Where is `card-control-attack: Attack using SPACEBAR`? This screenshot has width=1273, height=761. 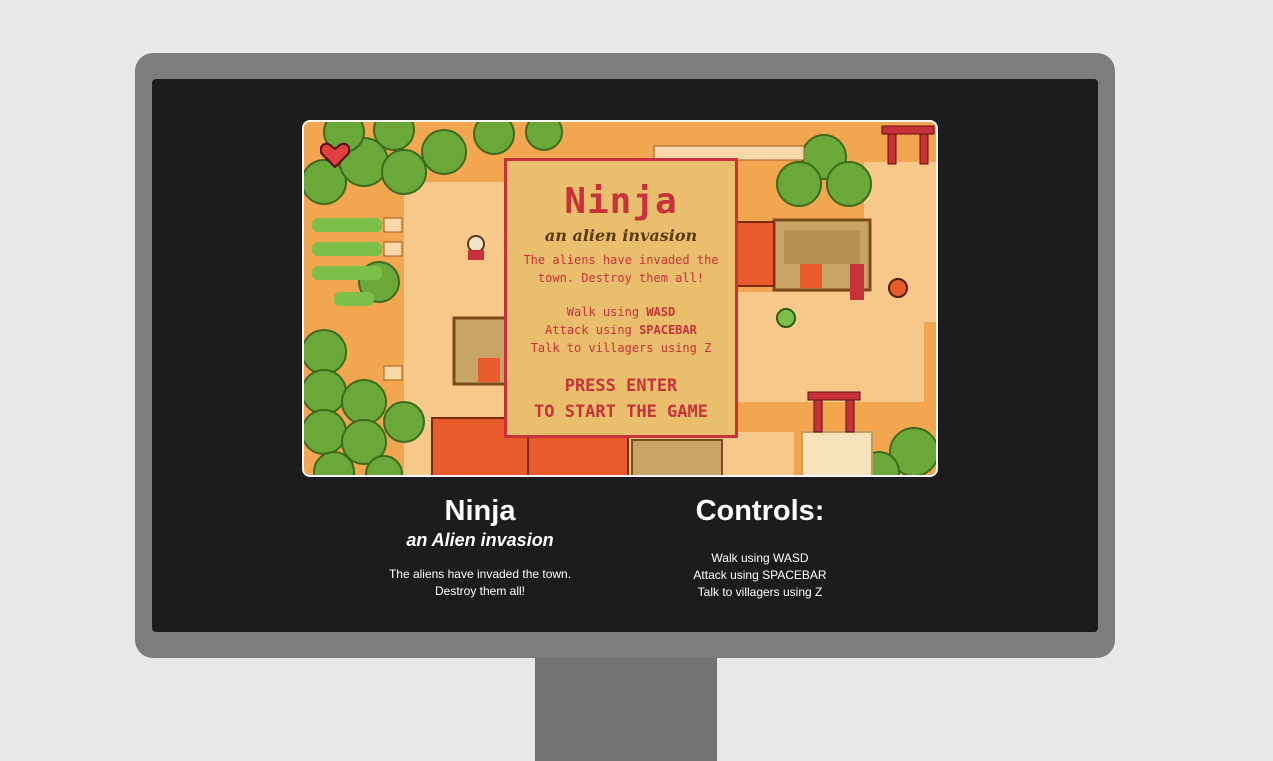
card-control-attack: Attack using SPACEBAR is located at coordinates (621, 330).